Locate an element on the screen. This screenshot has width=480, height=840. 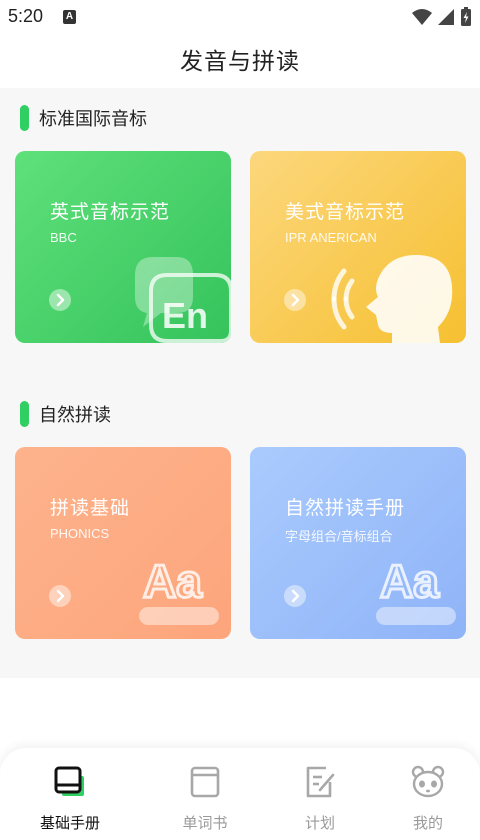
status-icons is located at coordinates (441, 17).